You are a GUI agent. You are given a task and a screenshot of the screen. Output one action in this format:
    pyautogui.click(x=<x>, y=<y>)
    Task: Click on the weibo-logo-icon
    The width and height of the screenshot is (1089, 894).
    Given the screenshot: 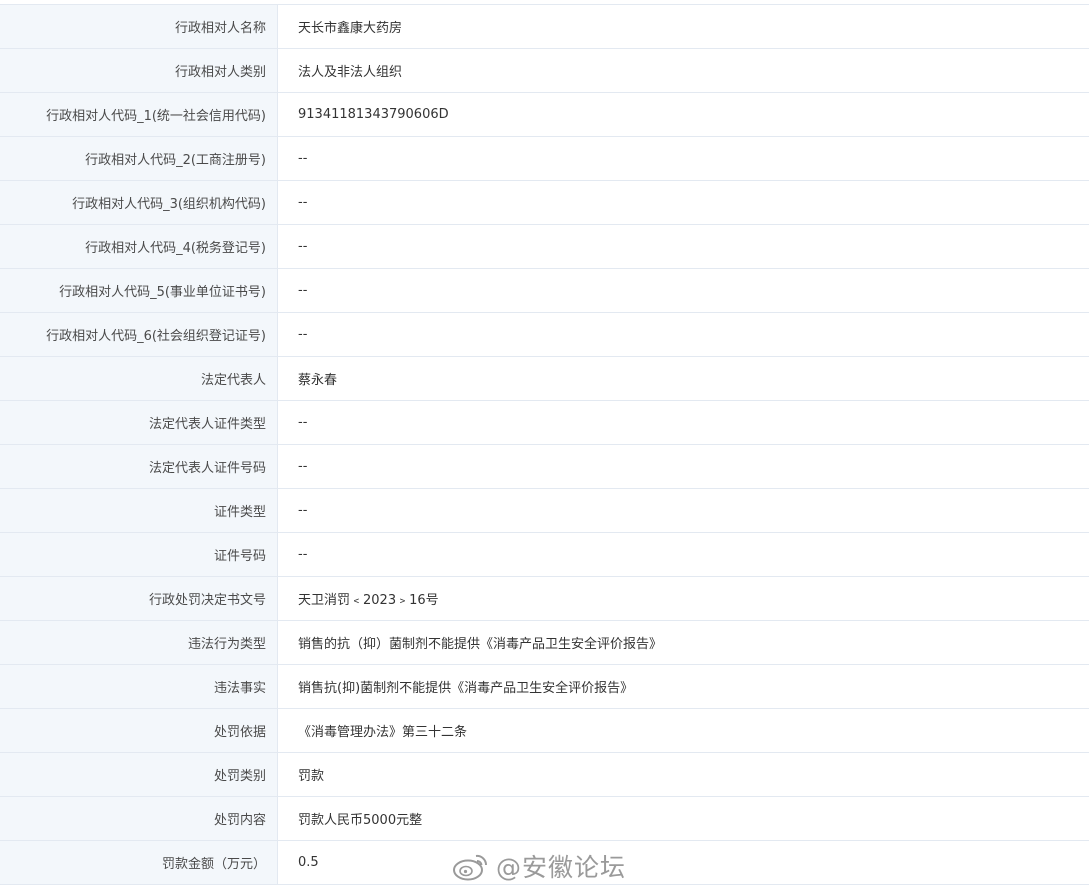 What is the action you would take?
    pyautogui.click(x=470, y=867)
    